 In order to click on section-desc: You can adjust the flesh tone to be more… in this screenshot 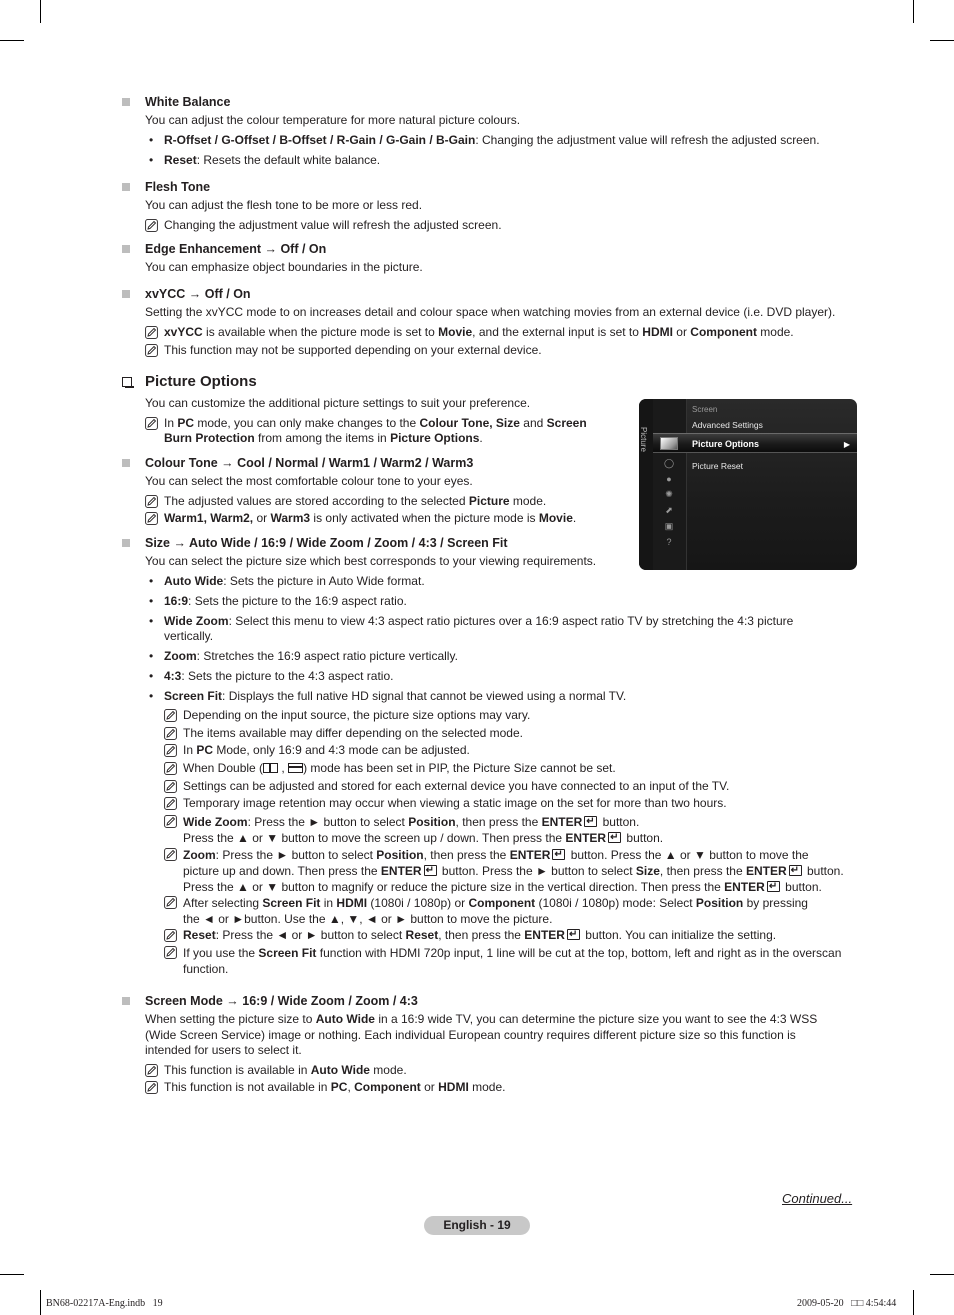, I will do `click(284, 205)`.